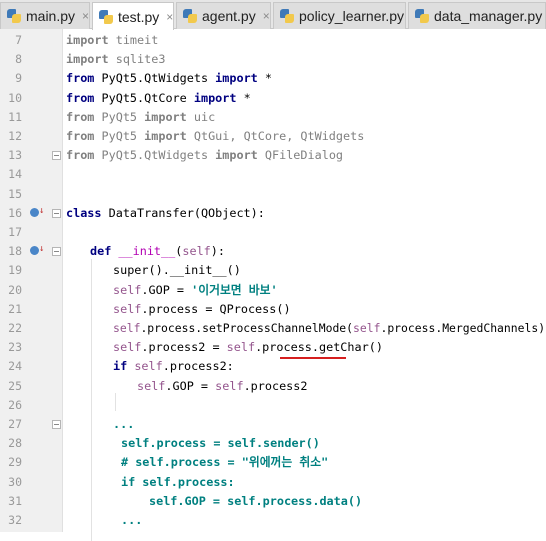  What do you see at coordinates (15, 251) in the screenshot?
I see `line-number: 18` at bounding box center [15, 251].